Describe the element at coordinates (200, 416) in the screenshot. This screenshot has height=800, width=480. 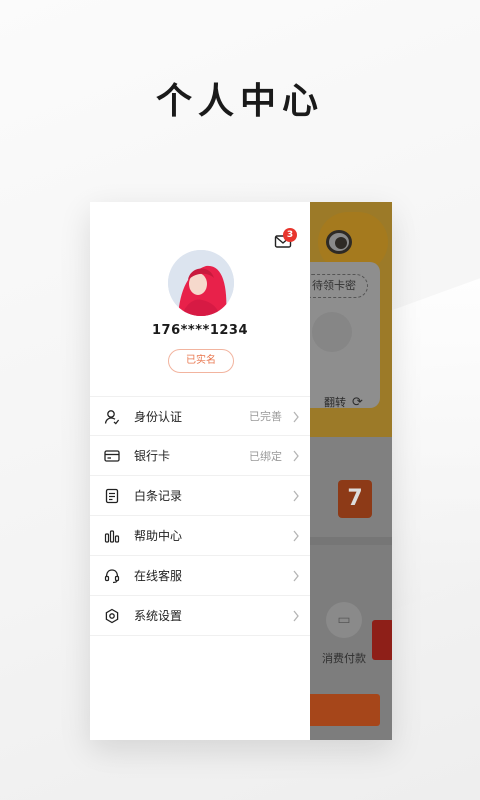
I see `menu-item-identity: 身份认证 已完善` at that location.